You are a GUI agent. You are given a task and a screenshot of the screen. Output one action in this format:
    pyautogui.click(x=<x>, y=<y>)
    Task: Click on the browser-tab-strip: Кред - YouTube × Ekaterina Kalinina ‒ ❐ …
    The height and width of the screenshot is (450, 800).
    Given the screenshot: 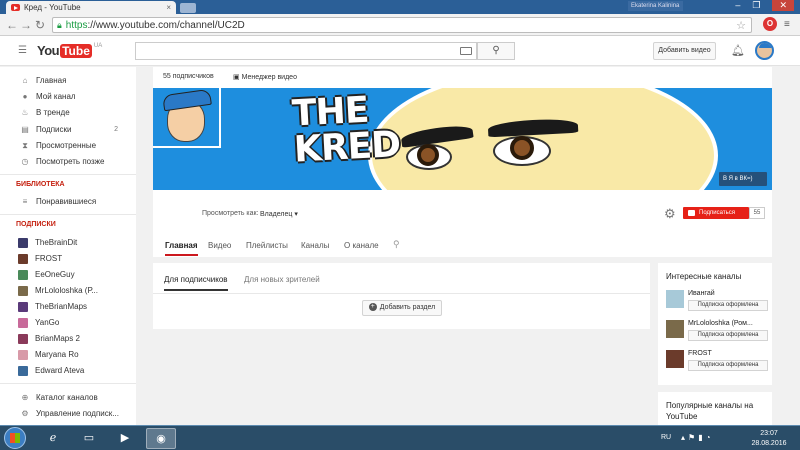 What is the action you would take?
    pyautogui.click(x=400, y=7)
    